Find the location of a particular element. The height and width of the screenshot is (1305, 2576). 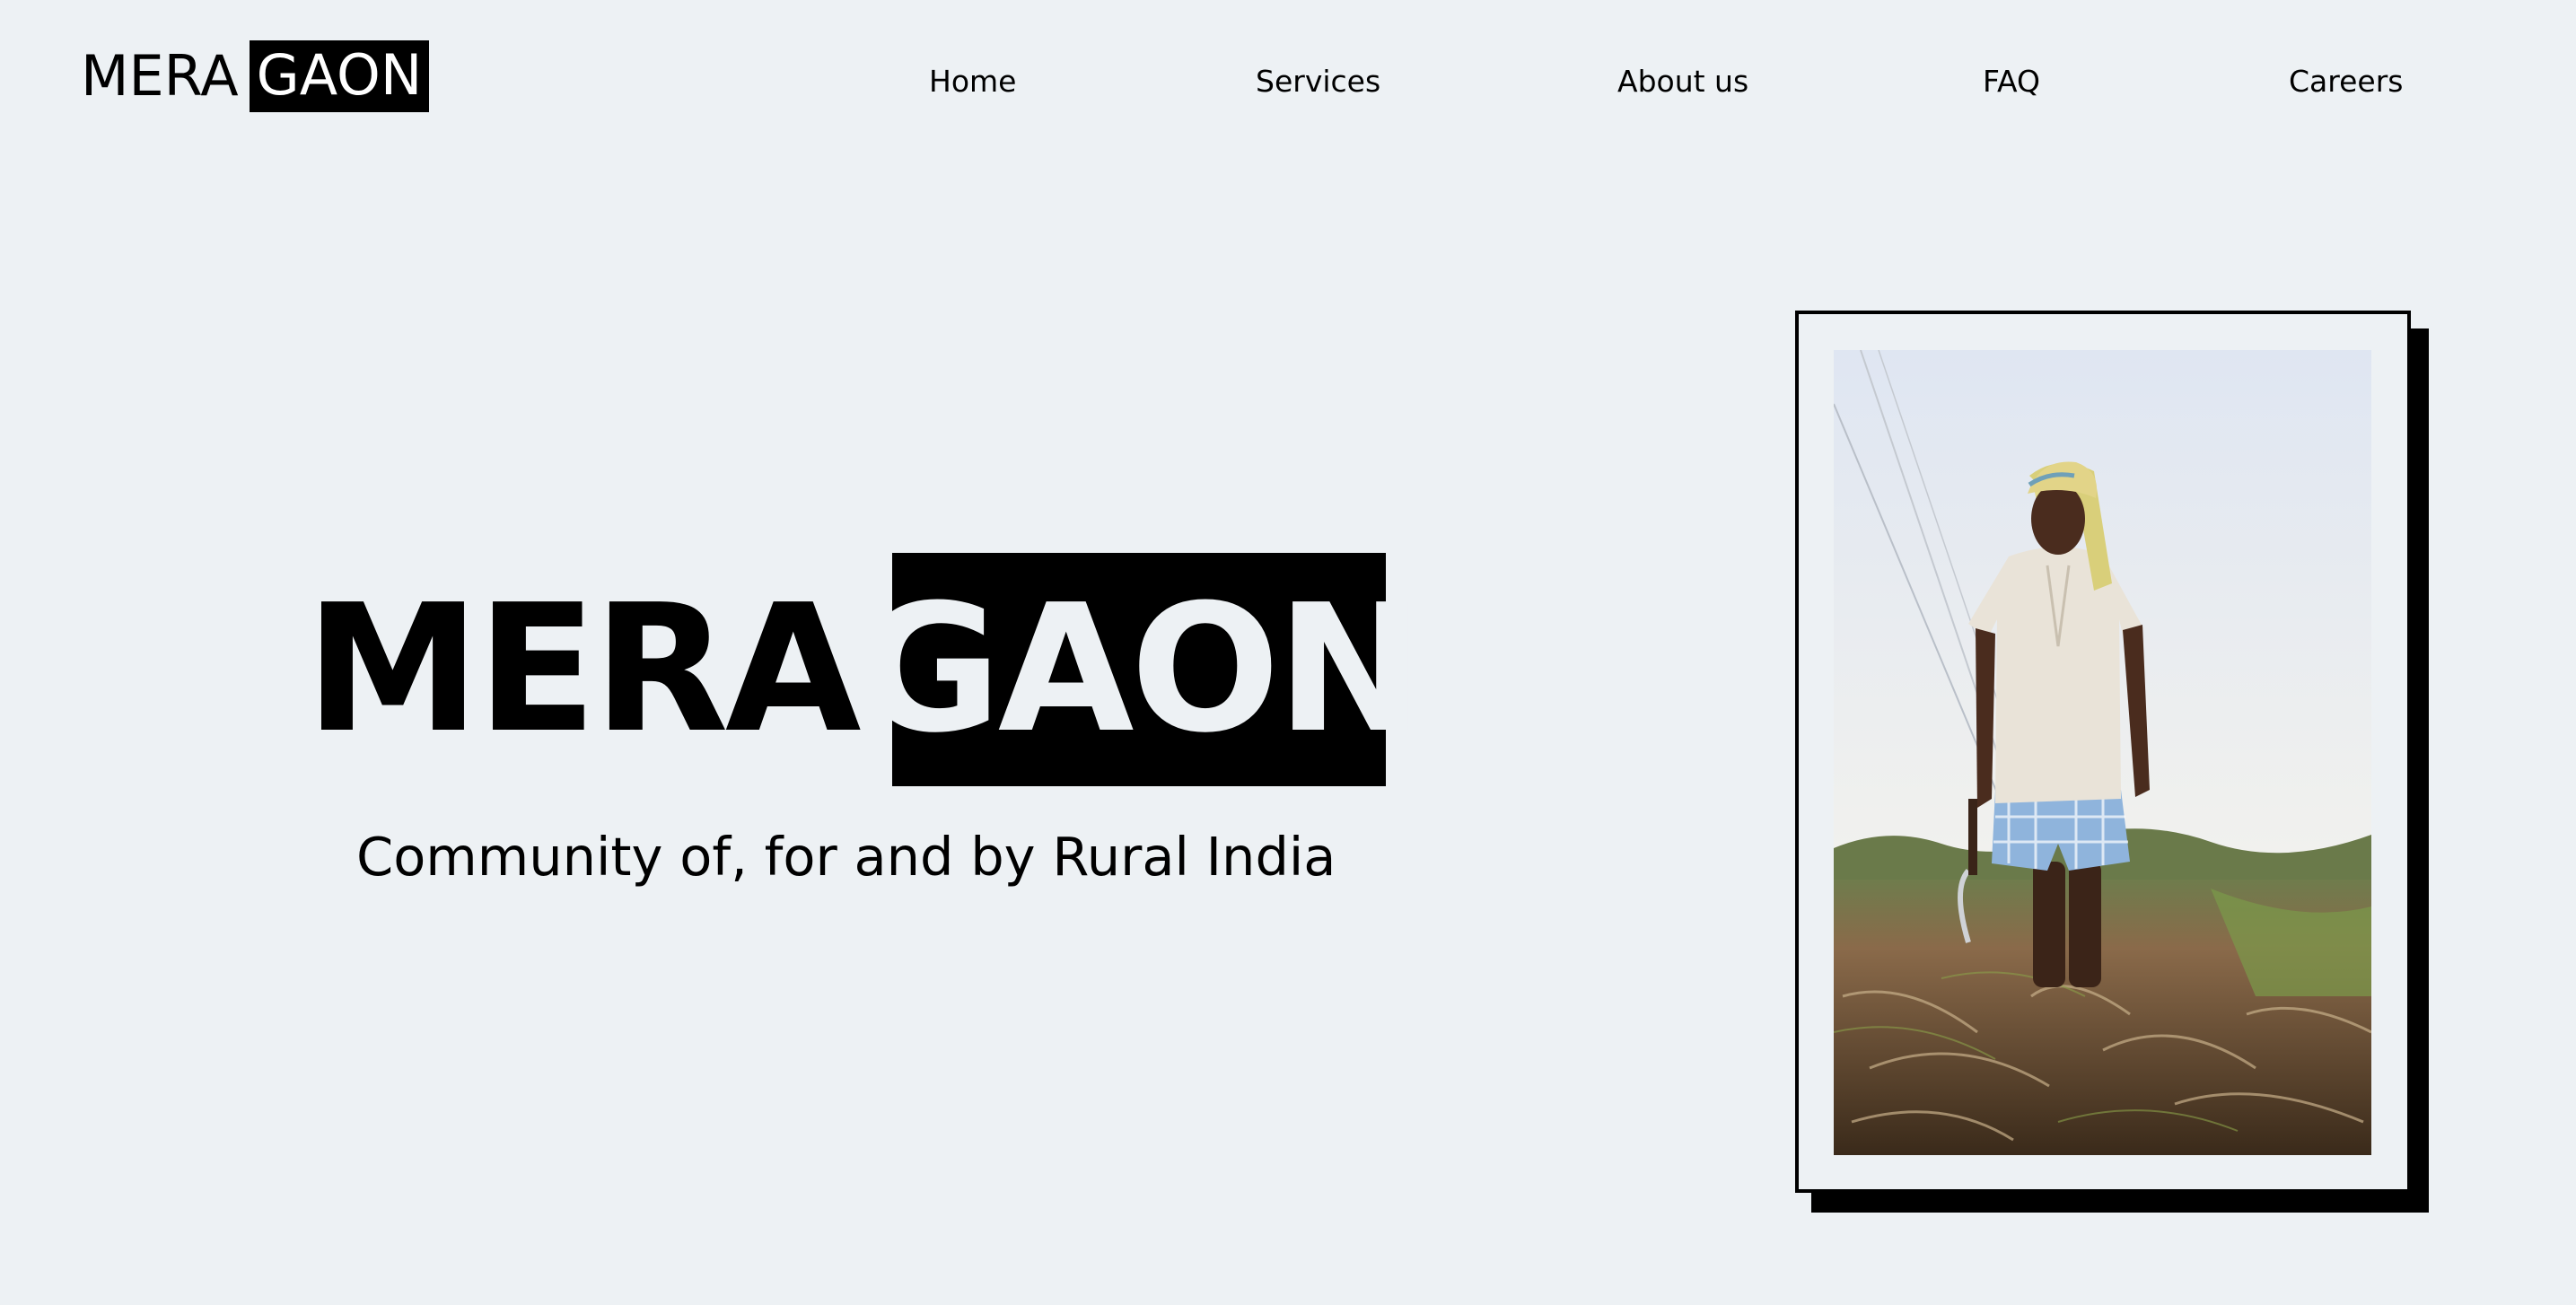

hero-title-gaon: GAON is located at coordinates (1140, 669).